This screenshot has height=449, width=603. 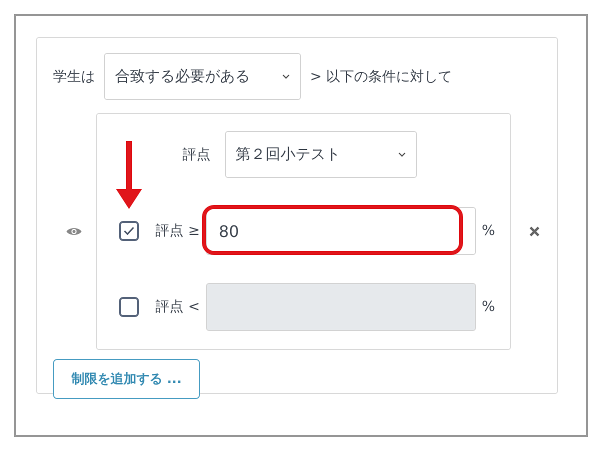 I want to click on label: 評点 <, so click(x=178, y=307).